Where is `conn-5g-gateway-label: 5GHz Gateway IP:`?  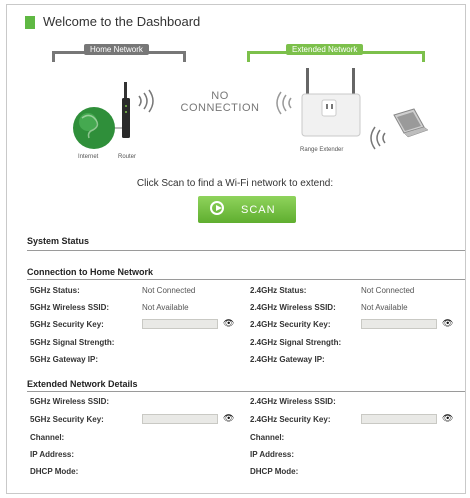 conn-5g-gateway-label: 5GHz Gateway IP: is located at coordinates (64, 359).